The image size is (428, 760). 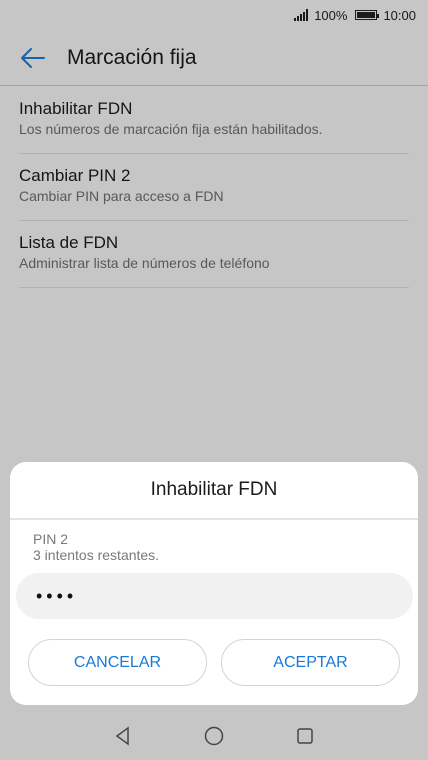 I want to click on accept-button: ACEPTAR, so click(x=310, y=662).